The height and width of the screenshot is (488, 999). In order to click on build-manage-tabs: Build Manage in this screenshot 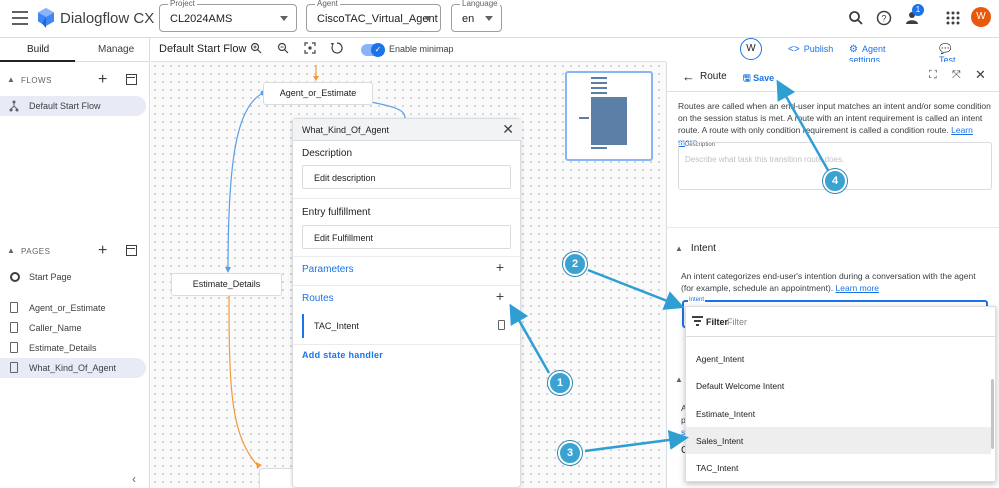, I will do `click(75, 50)`.